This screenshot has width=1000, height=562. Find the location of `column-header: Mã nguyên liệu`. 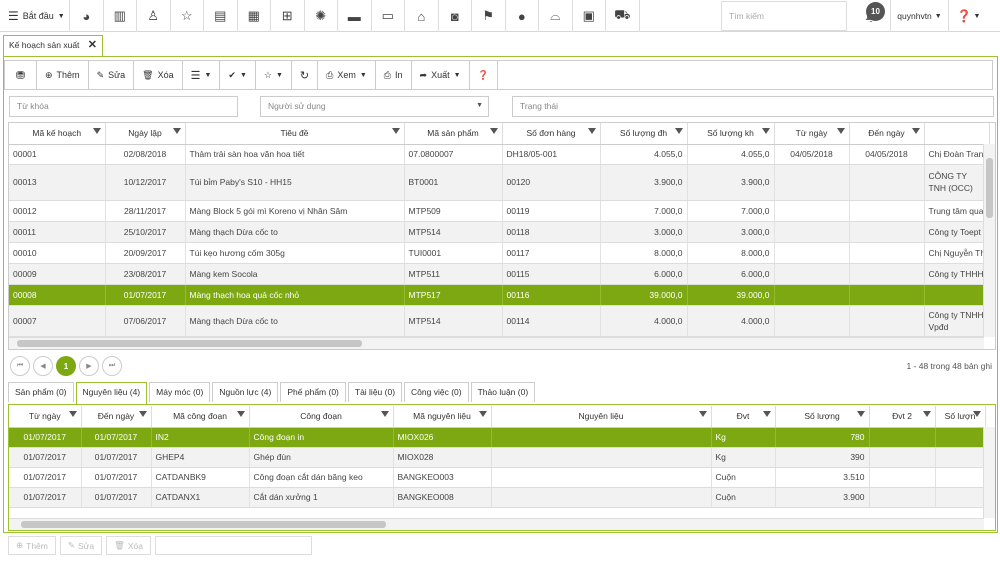

column-header: Mã nguyên liệu is located at coordinates (442, 417).